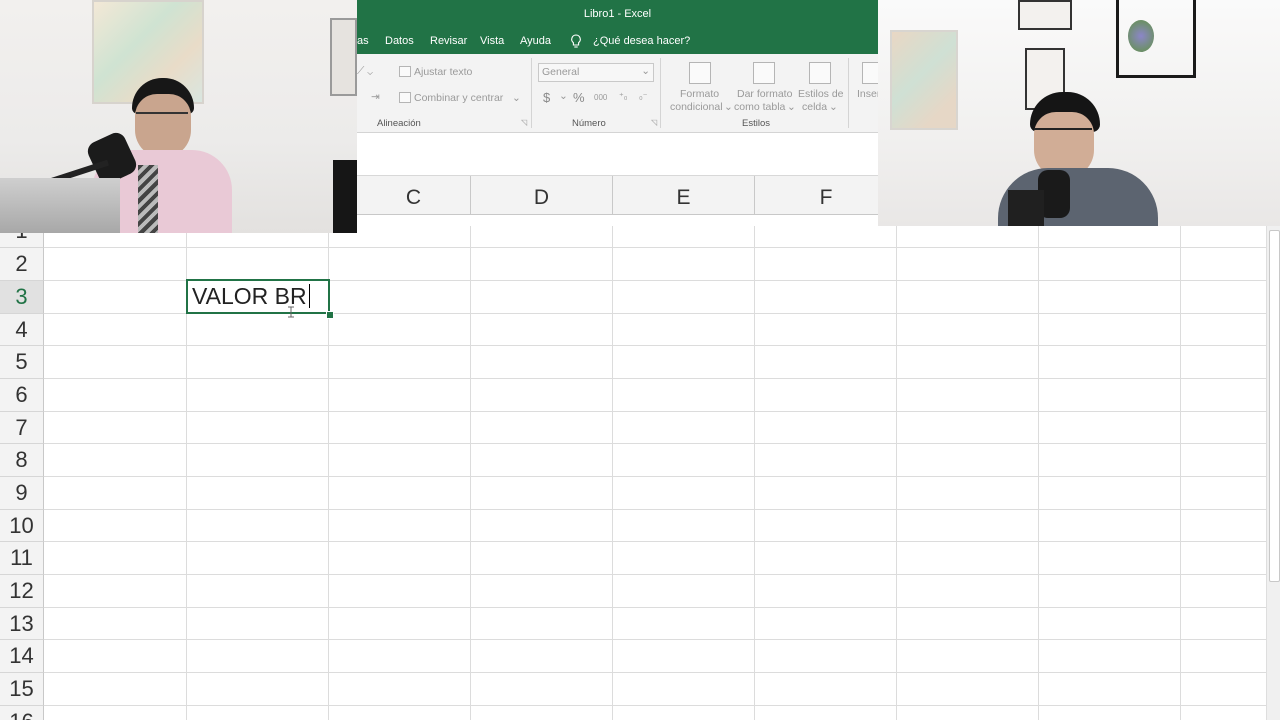  I want to click on indent-icon: ⇥, so click(375, 97).